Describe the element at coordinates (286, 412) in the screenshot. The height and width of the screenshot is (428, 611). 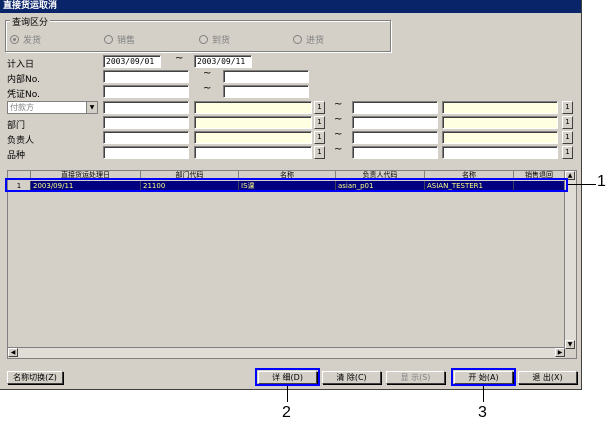
I see `callout-2: 2` at that location.